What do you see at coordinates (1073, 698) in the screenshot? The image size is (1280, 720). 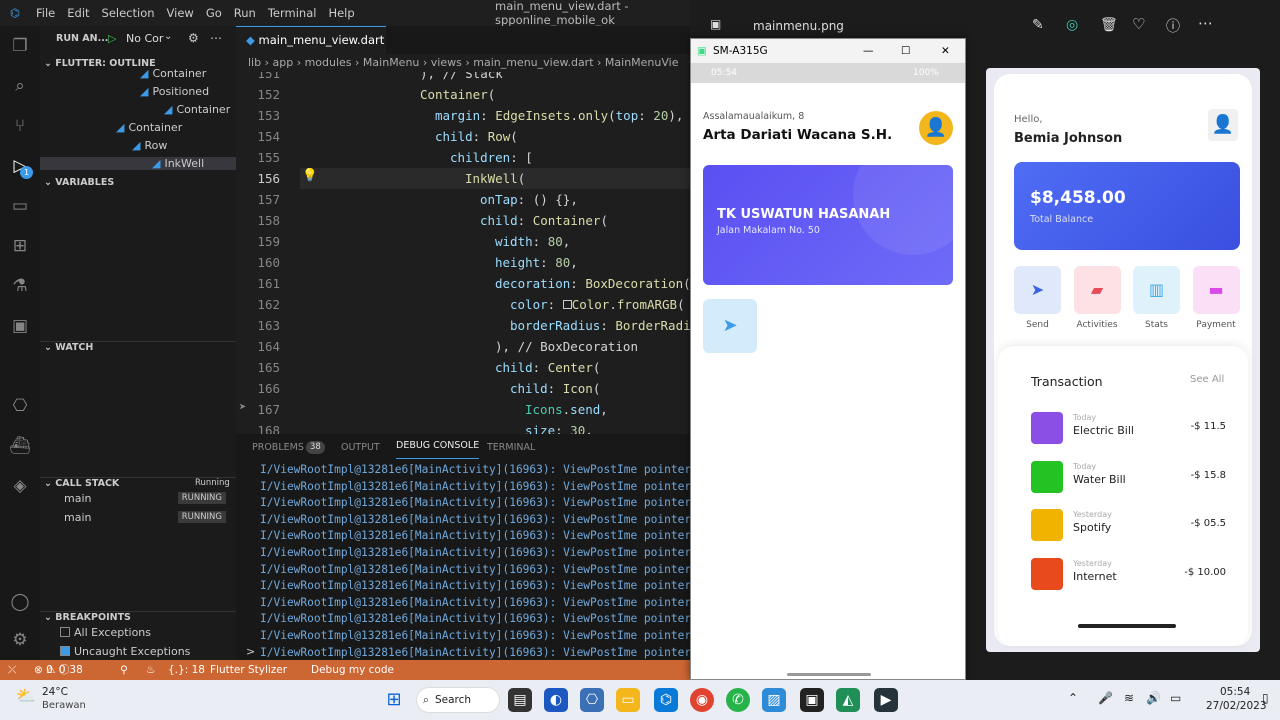 I see `tray-chevron-icon: ⌃` at bounding box center [1073, 698].